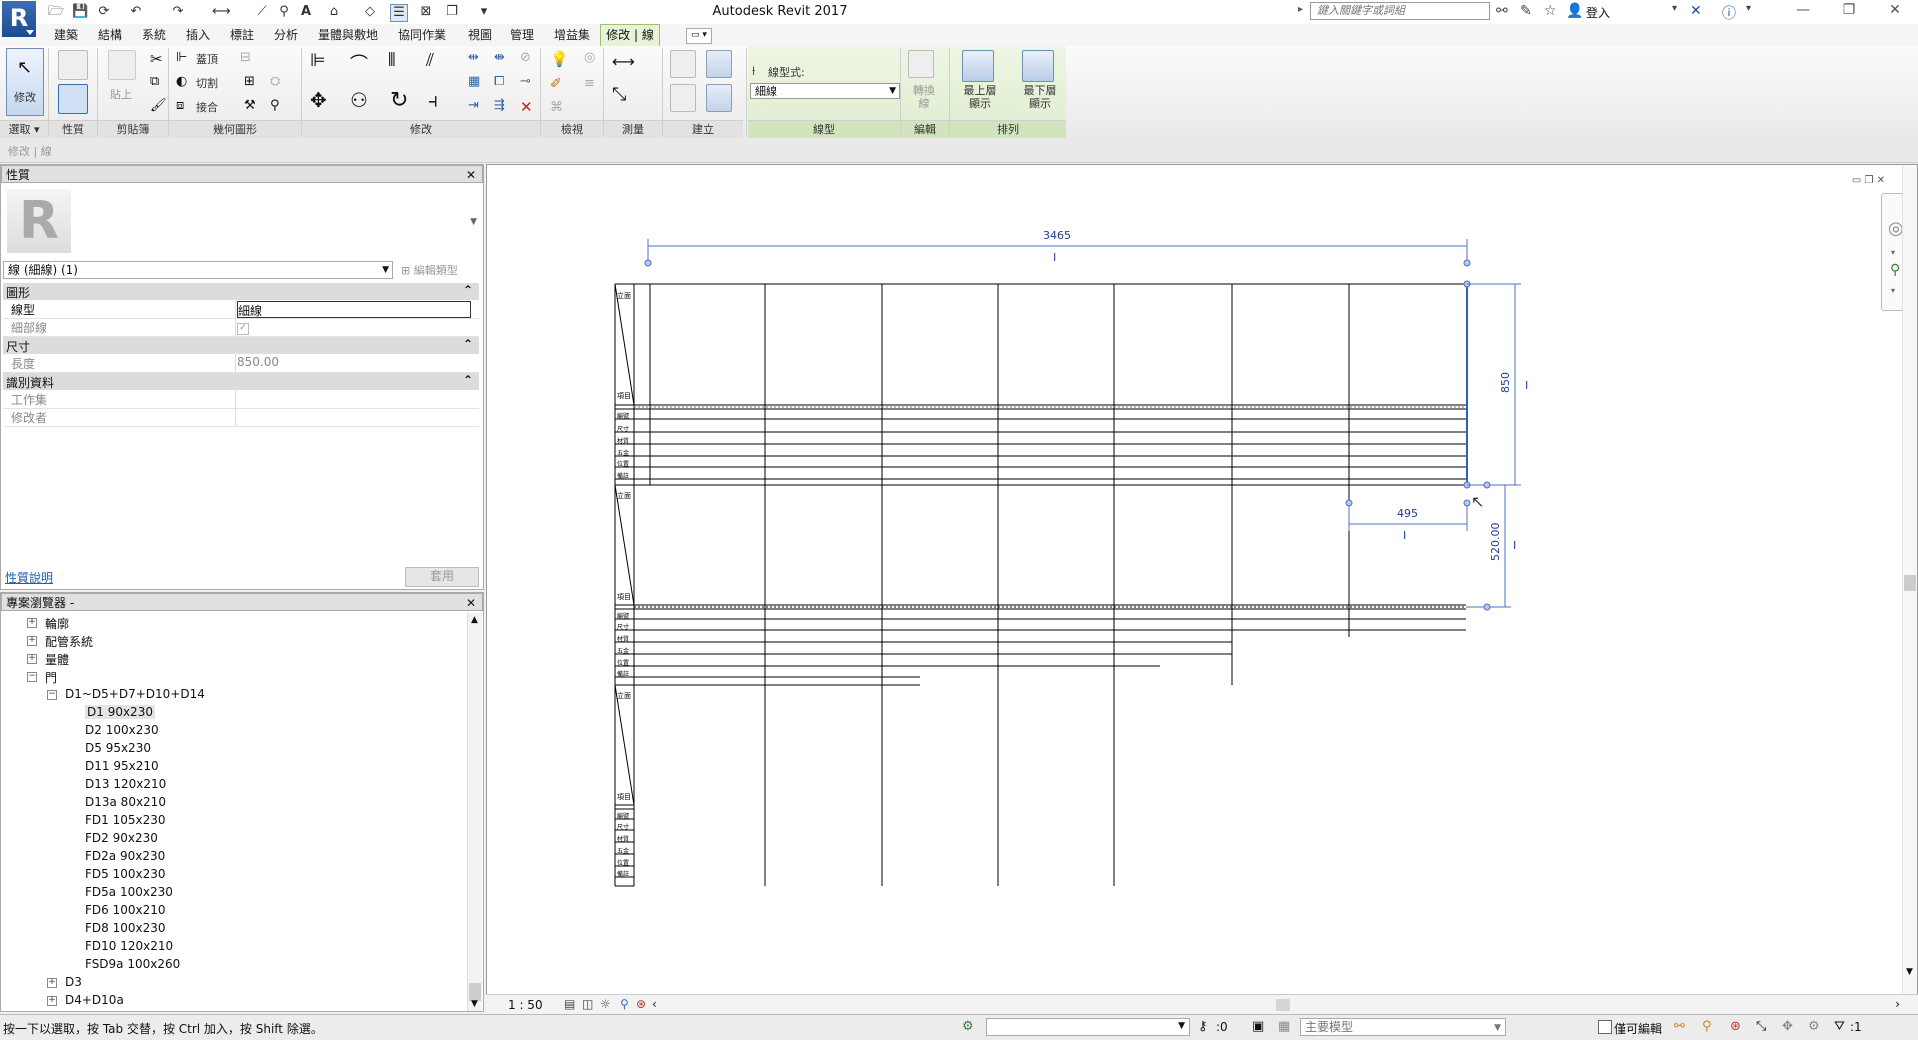 The width and height of the screenshot is (1918, 1040). Describe the element at coordinates (221, 12) in the screenshot. I see `measure-icon: ⟷` at that location.